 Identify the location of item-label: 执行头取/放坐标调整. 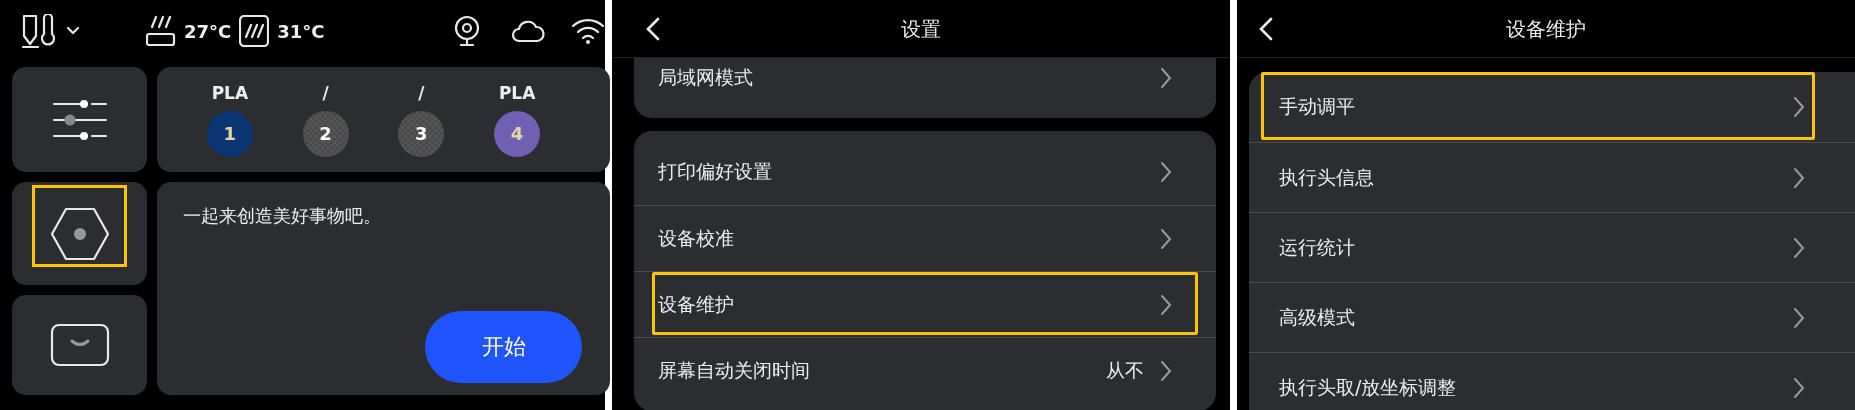
(1368, 387).